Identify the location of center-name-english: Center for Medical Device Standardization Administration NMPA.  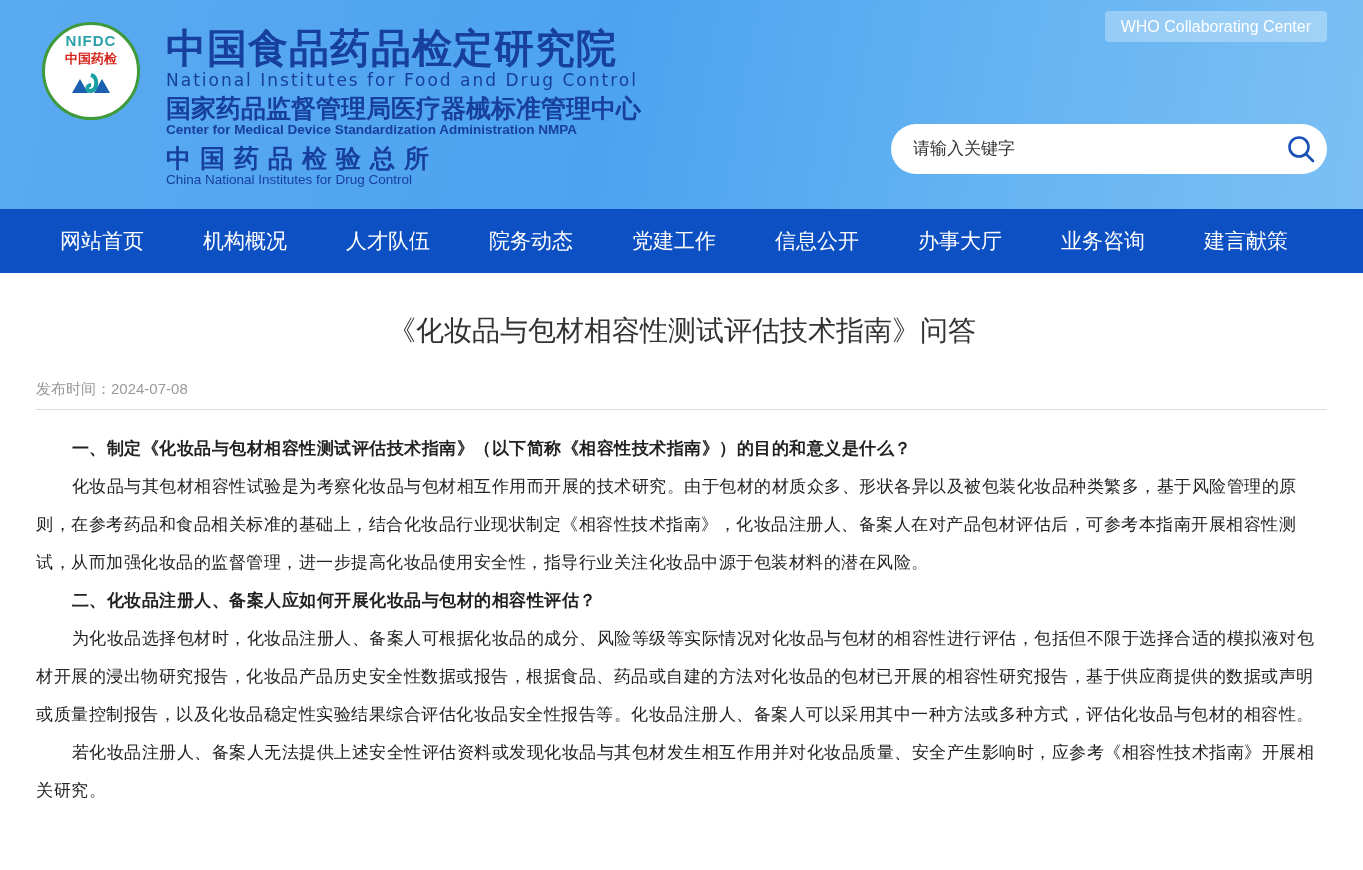
(372, 130).